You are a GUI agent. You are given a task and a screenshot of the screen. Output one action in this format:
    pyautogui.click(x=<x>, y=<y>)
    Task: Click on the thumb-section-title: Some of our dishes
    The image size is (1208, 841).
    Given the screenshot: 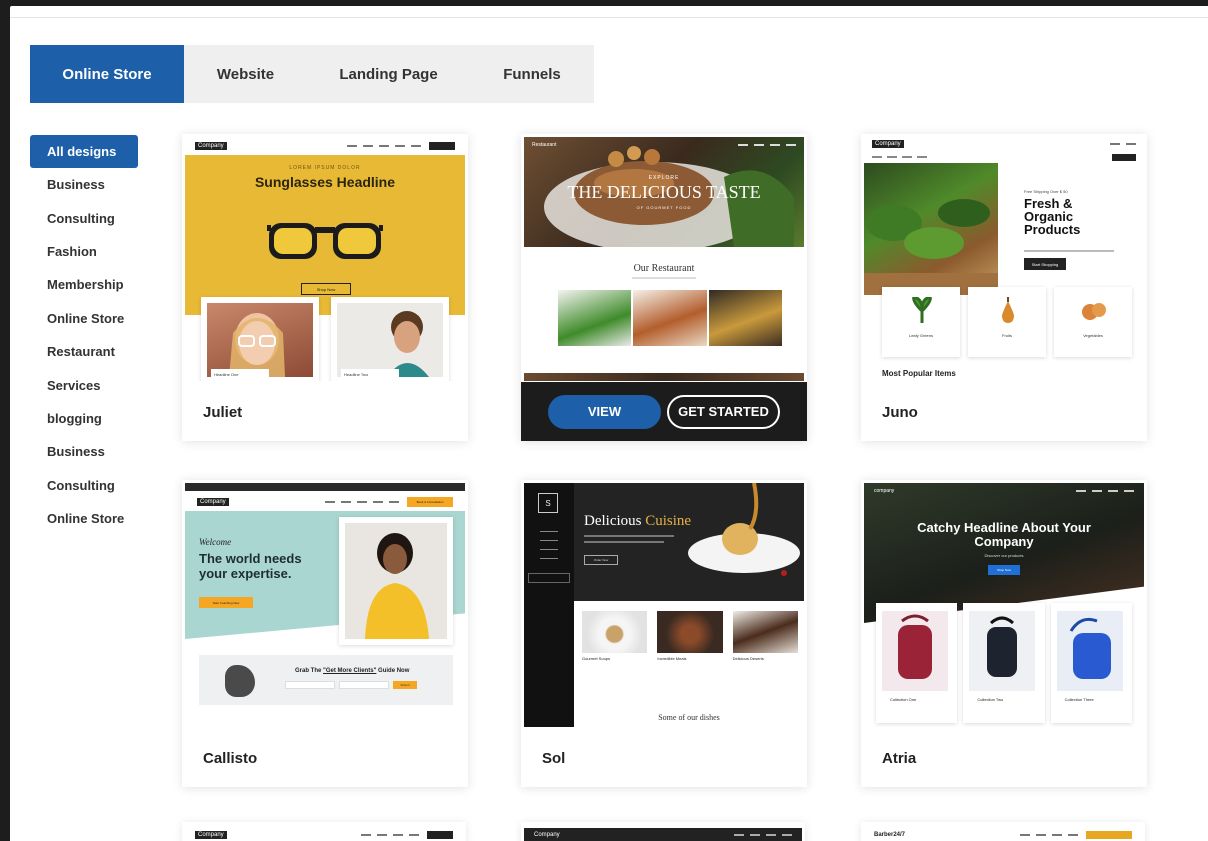 What is the action you would take?
    pyautogui.click(x=689, y=717)
    